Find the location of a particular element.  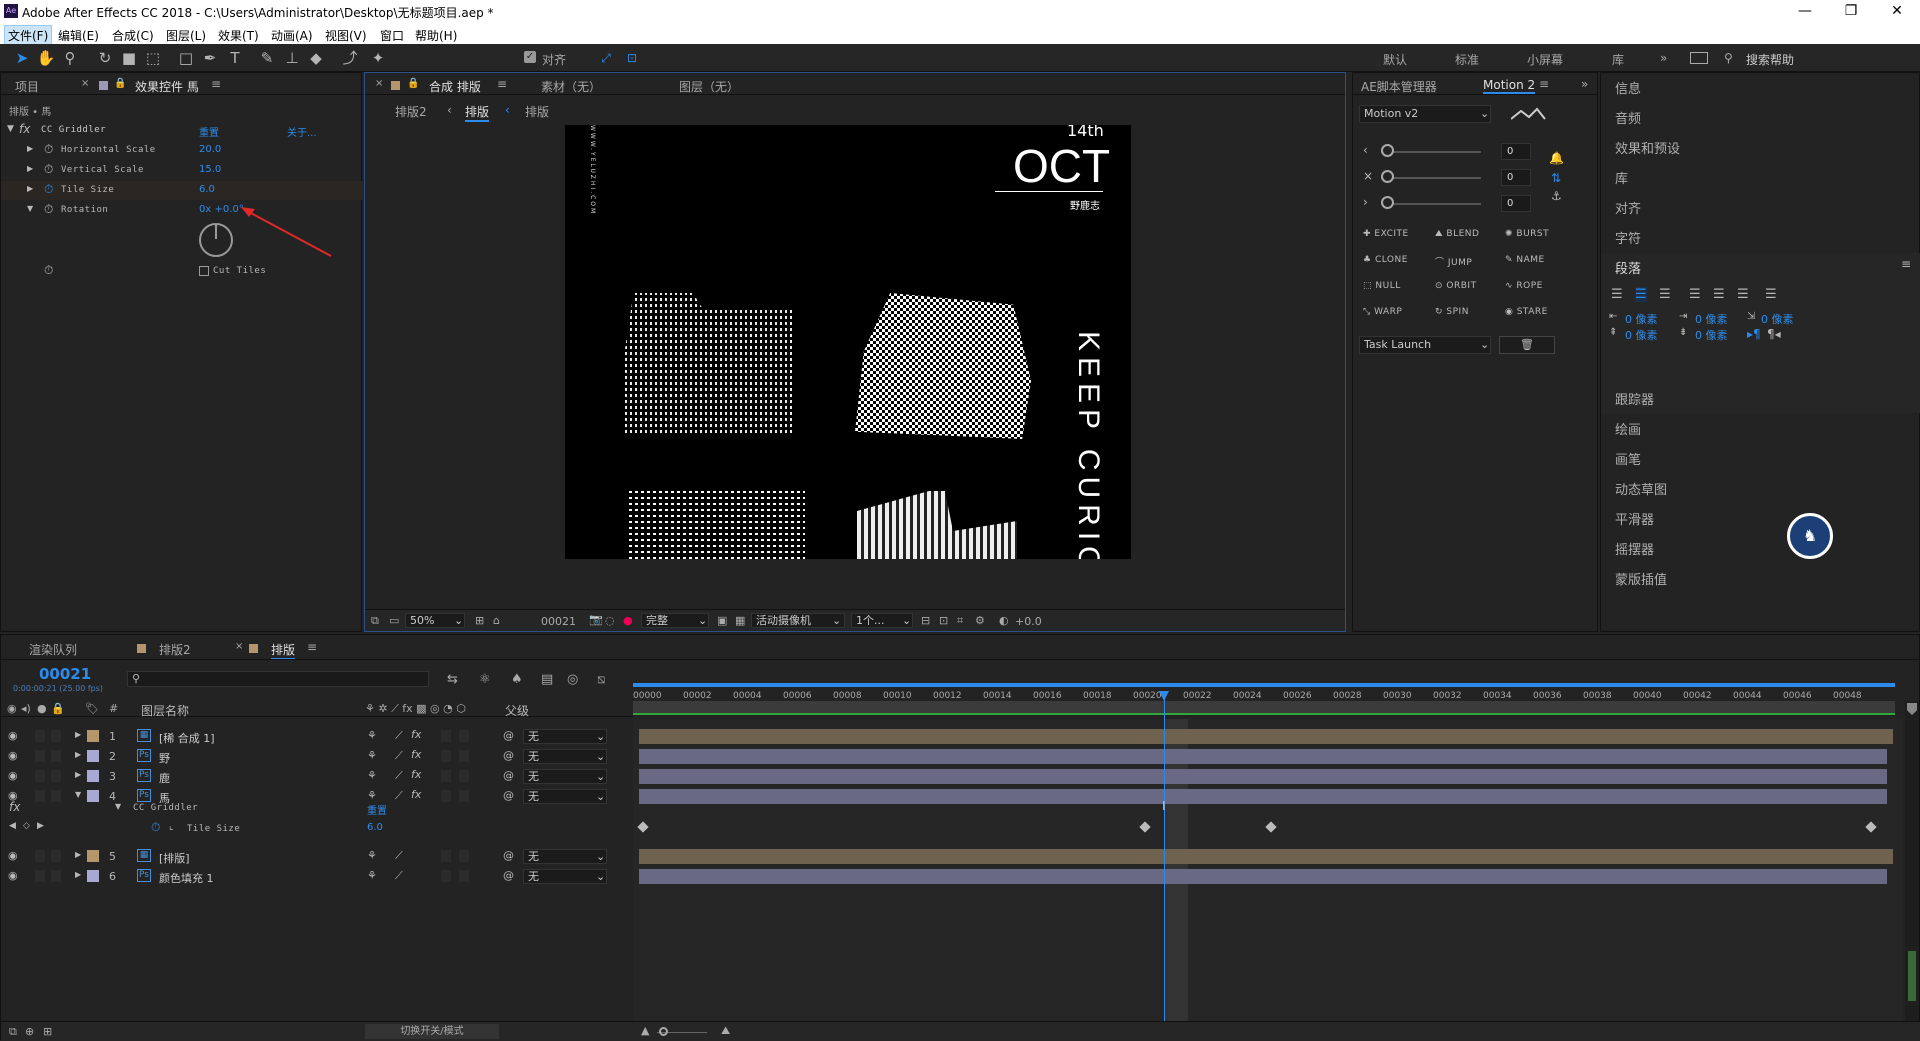

mask-icon: ⌂ is located at coordinates (496, 620).